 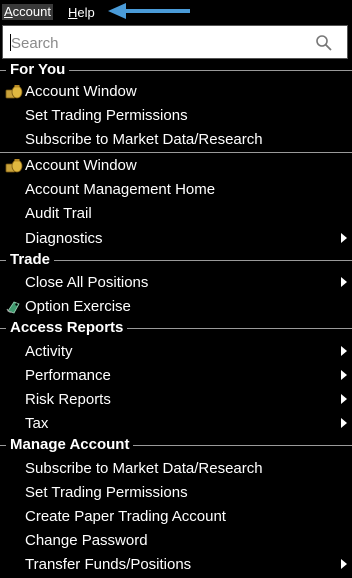 I want to click on menu-item-create-paper-trading-account: Create Paper Trading Account, so click(x=176, y=516).